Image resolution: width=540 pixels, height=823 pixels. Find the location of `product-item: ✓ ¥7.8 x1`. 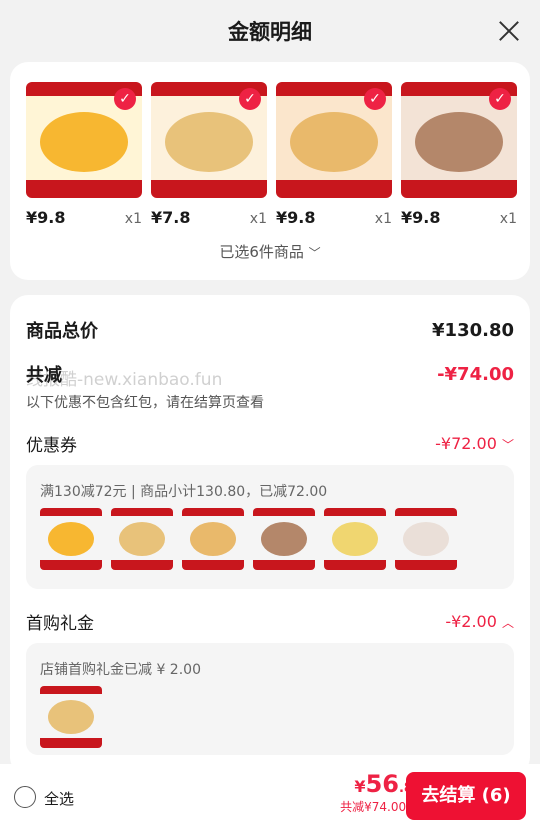

product-item: ✓ ¥7.8 x1 is located at coordinates (209, 154).